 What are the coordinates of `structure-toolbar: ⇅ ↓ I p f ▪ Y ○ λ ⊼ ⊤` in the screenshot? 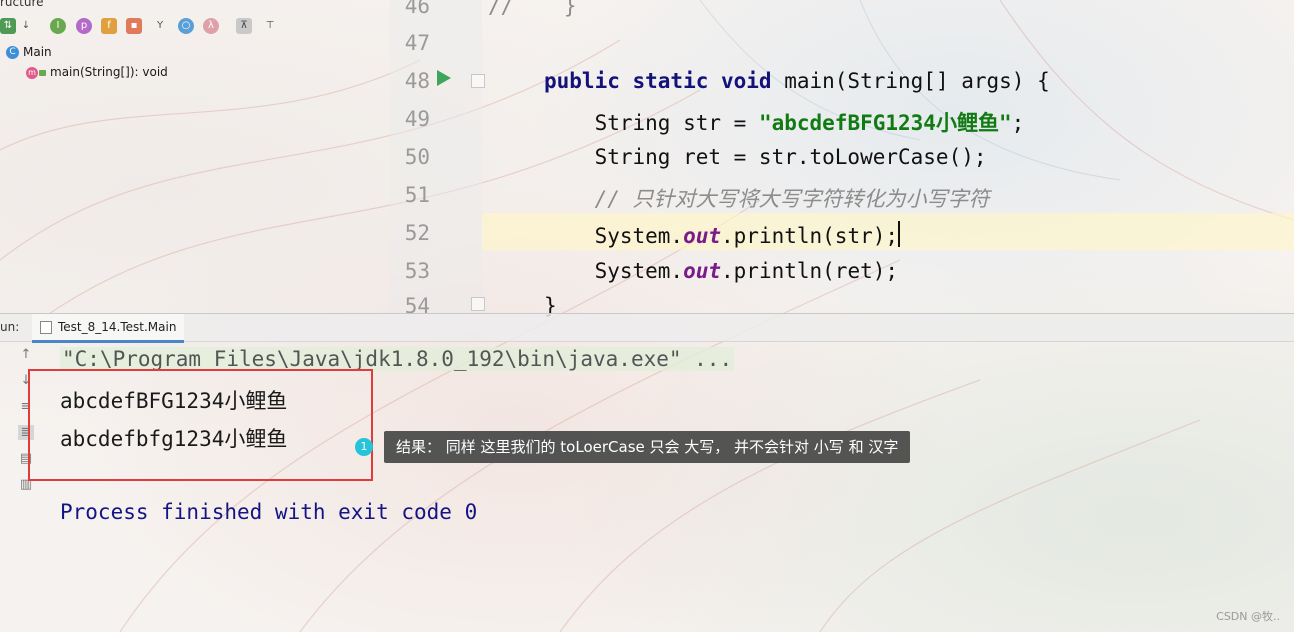 It's located at (195, 28).